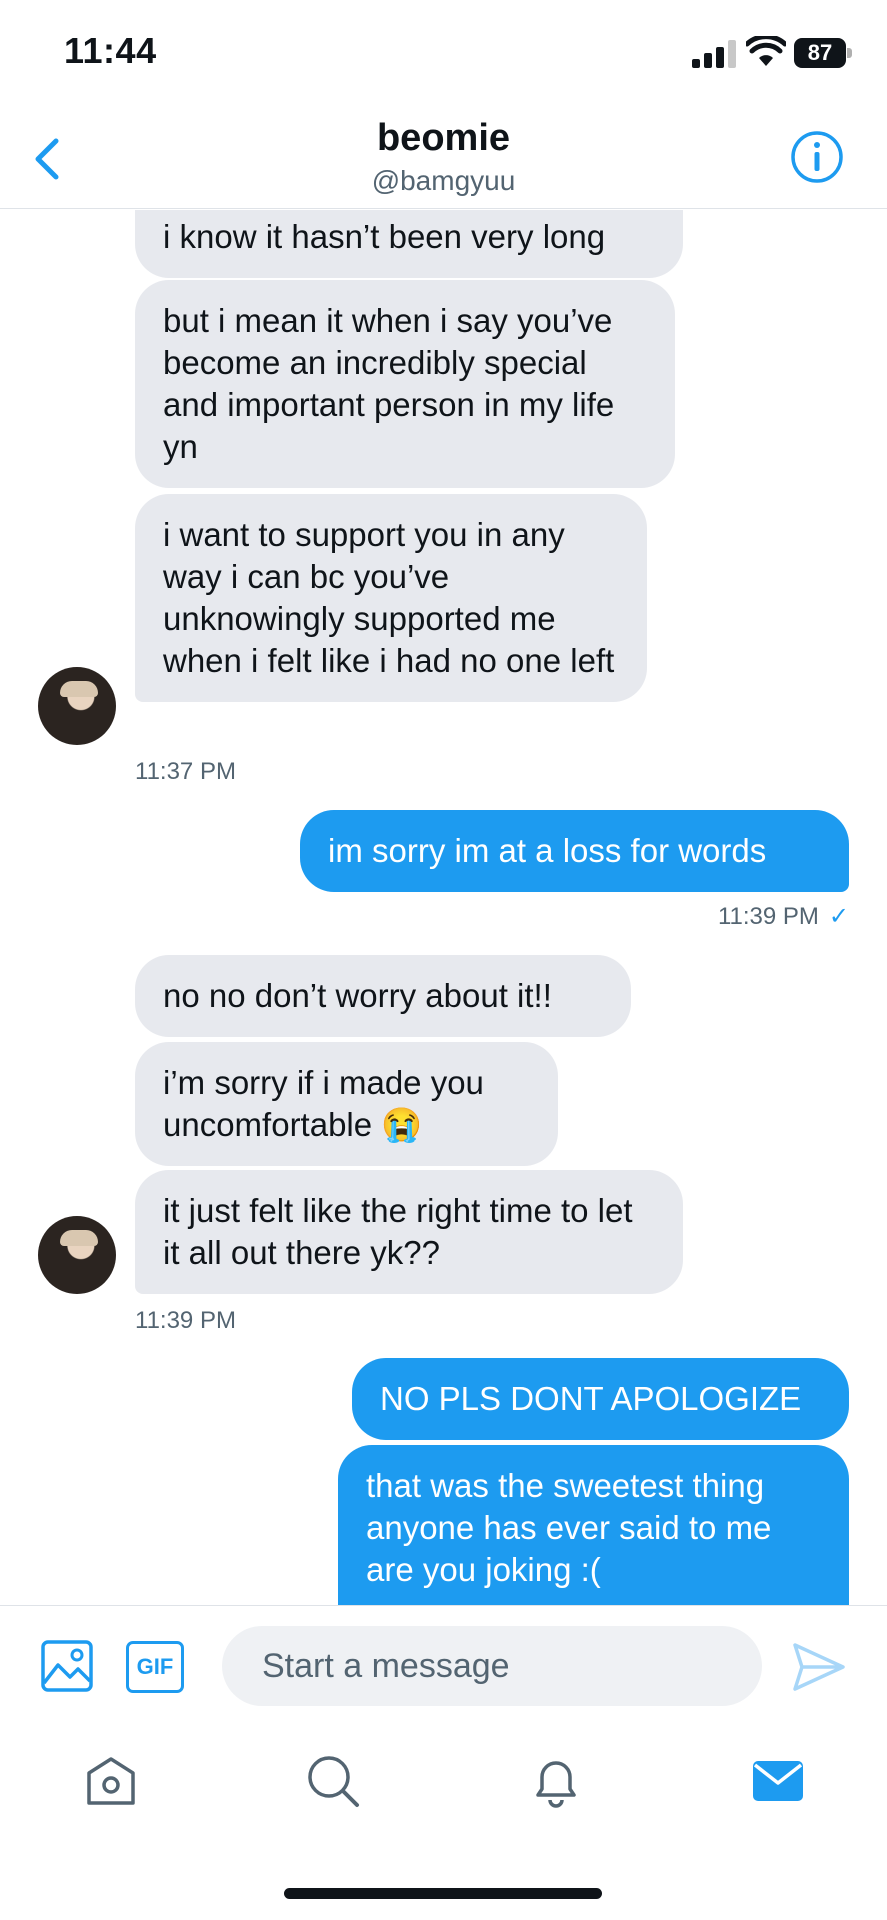  What do you see at coordinates (766, 51) in the screenshot?
I see `wifi-icon` at bounding box center [766, 51].